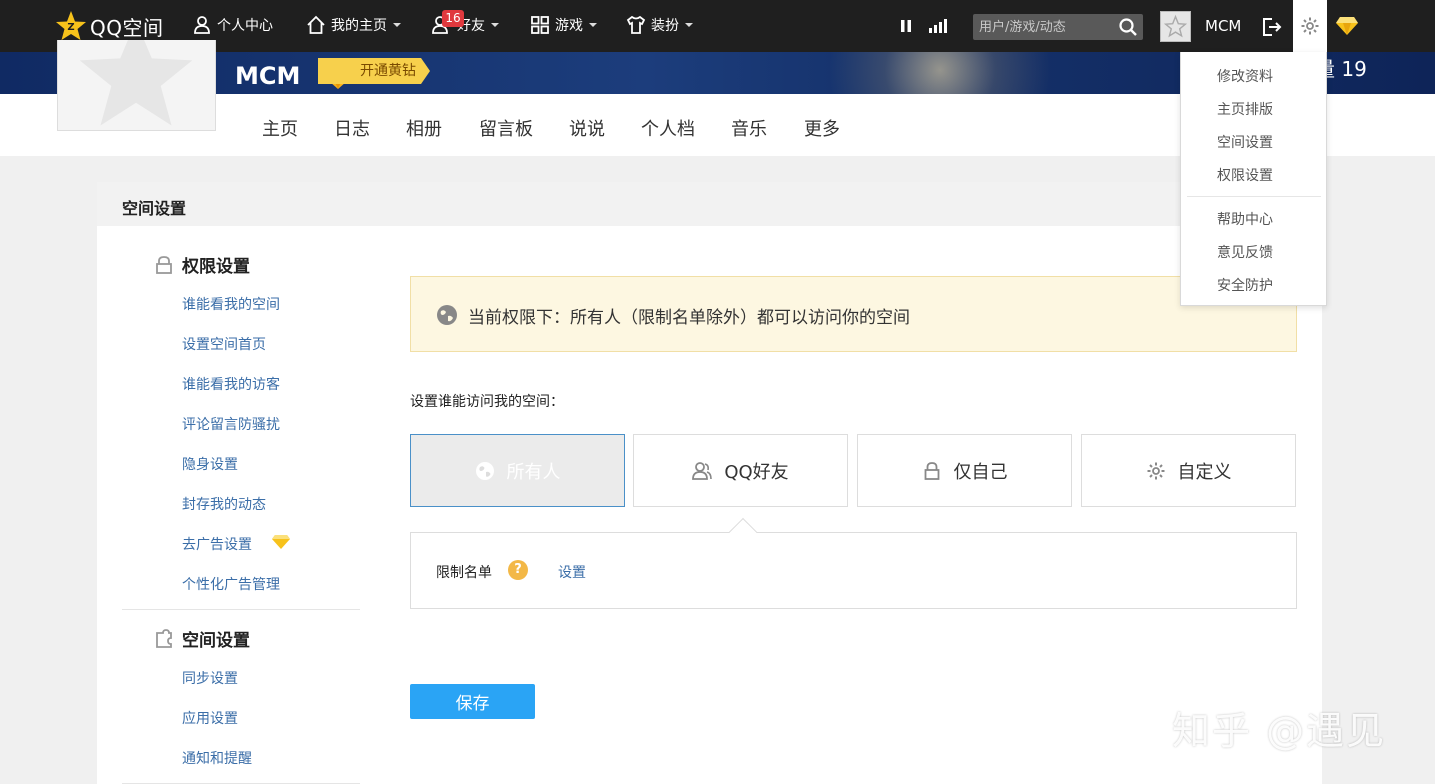 This screenshot has width=1435, height=784. What do you see at coordinates (518, 570) in the screenshot?
I see `help-icon: ?` at bounding box center [518, 570].